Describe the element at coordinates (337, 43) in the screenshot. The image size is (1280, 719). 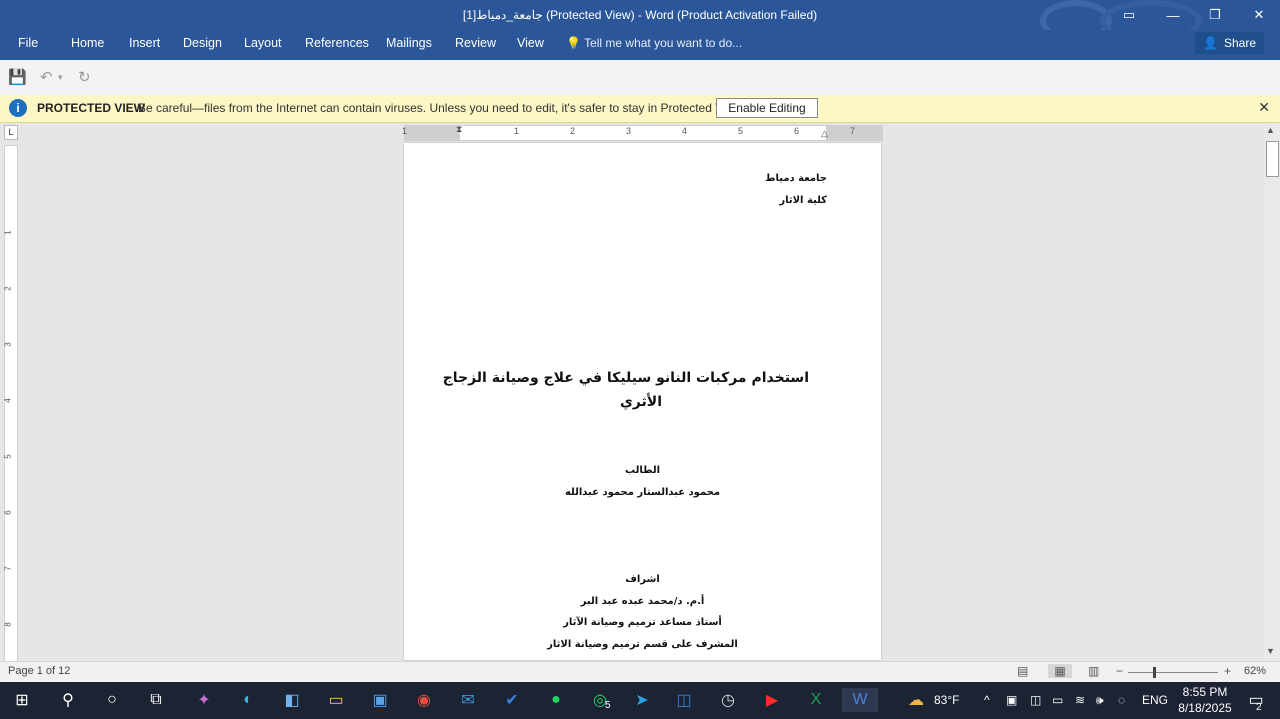
I see `tab-references: References` at that location.